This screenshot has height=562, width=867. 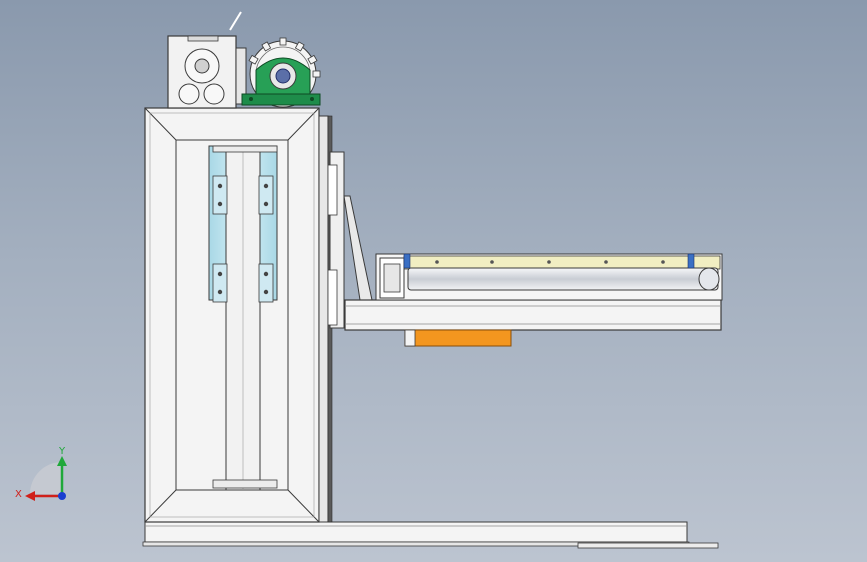 I want to click on y-axis-label: Y, so click(x=62, y=451).